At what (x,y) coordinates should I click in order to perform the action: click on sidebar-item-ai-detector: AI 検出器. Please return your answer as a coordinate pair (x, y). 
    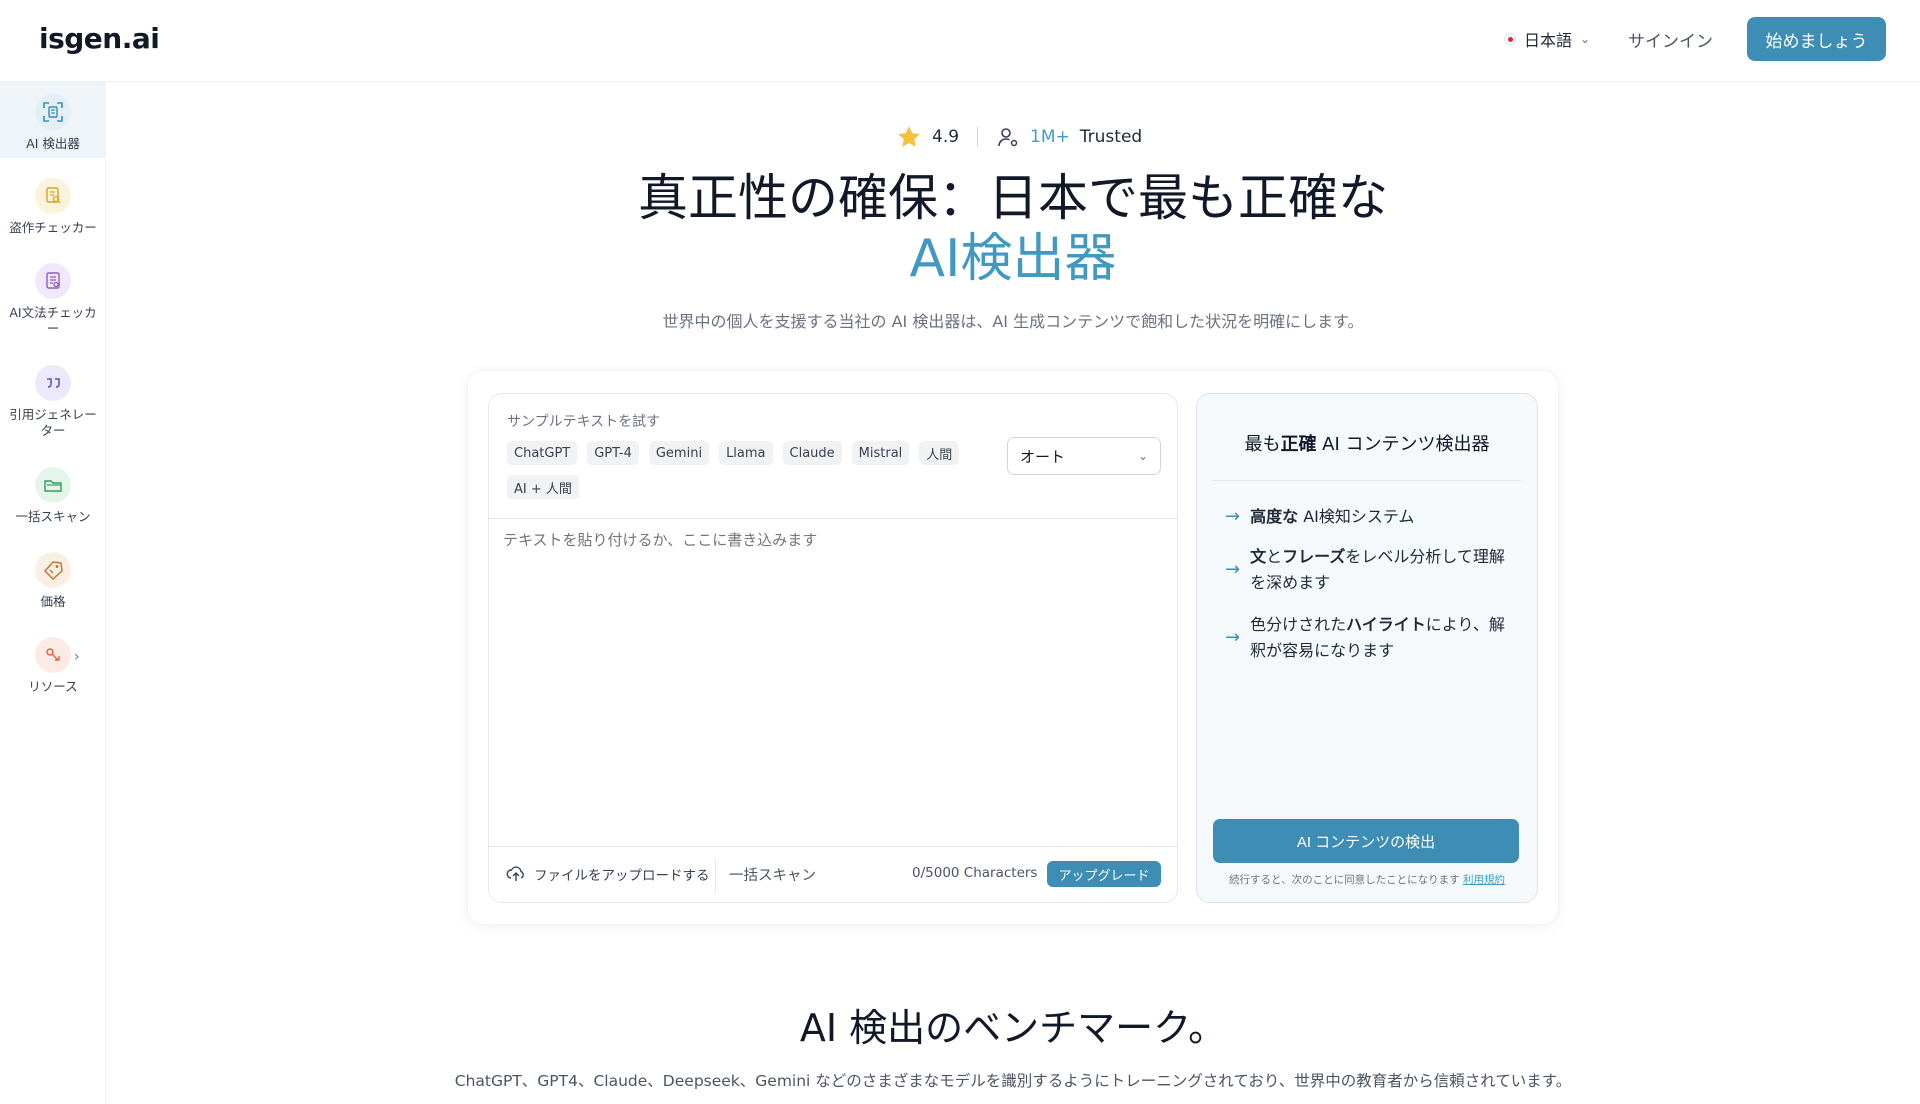
    Looking at the image, I should click on (53, 120).